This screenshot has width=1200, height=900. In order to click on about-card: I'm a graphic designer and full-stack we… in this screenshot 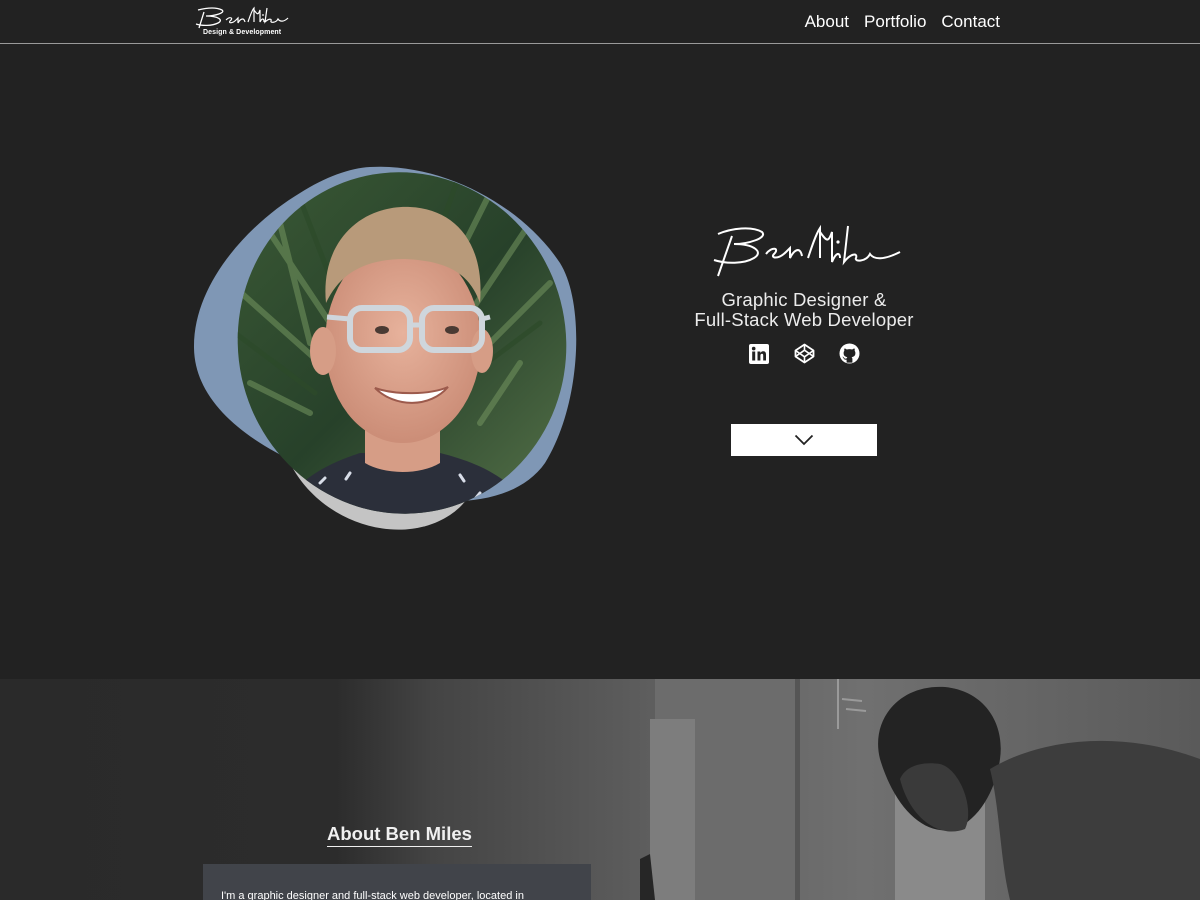, I will do `click(397, 882)`.